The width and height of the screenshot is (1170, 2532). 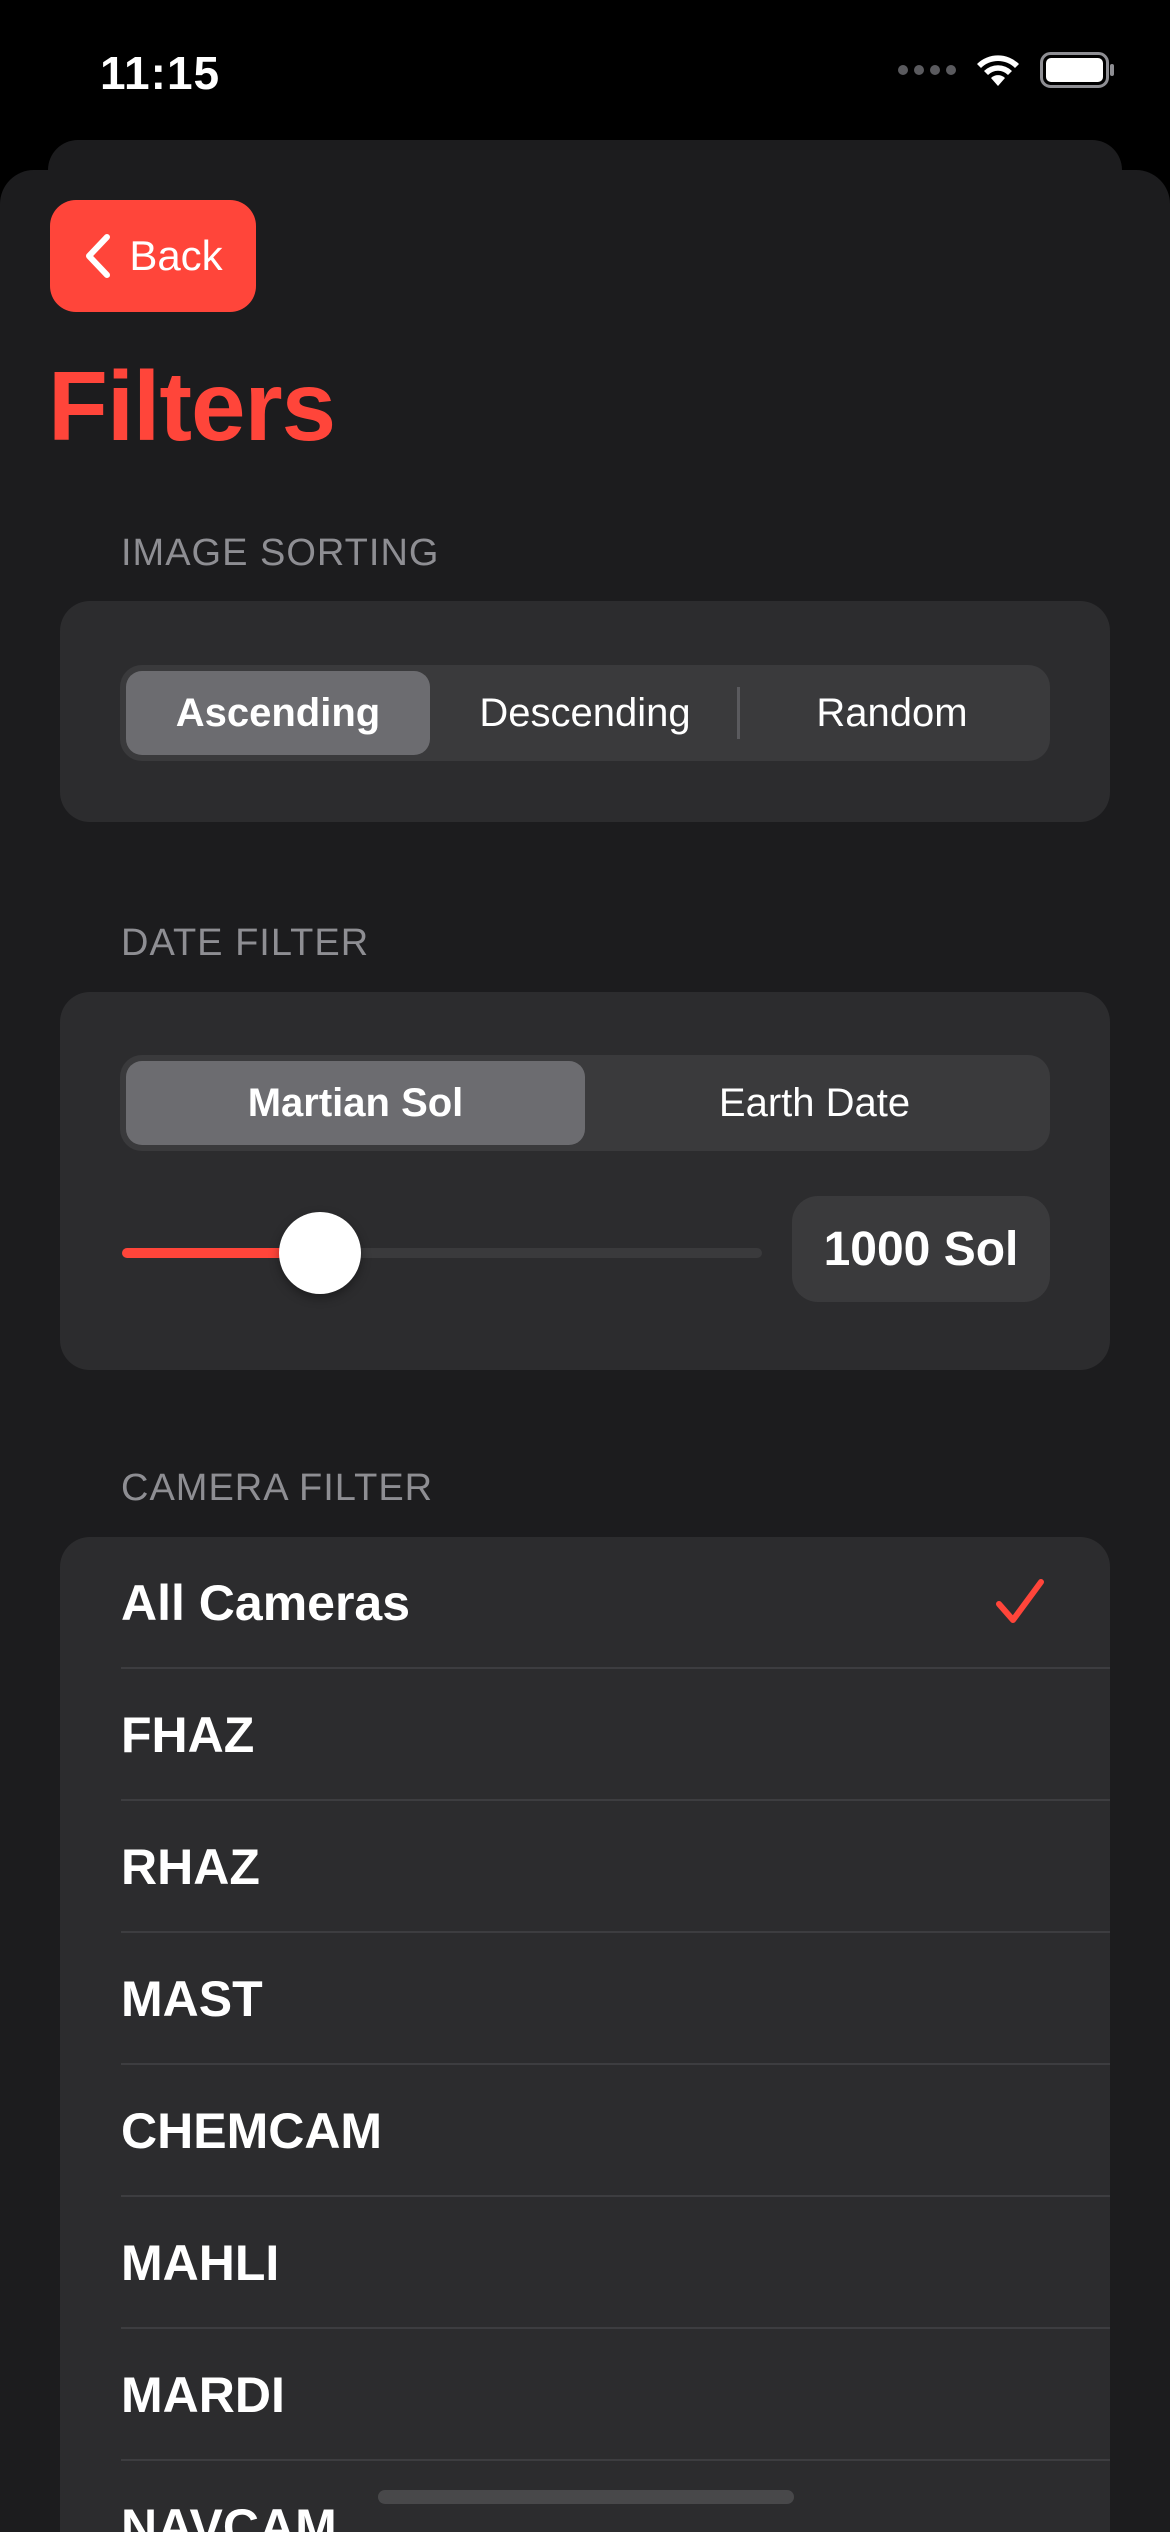 I want to click on wifi-icon, so click(x=998, y=70).